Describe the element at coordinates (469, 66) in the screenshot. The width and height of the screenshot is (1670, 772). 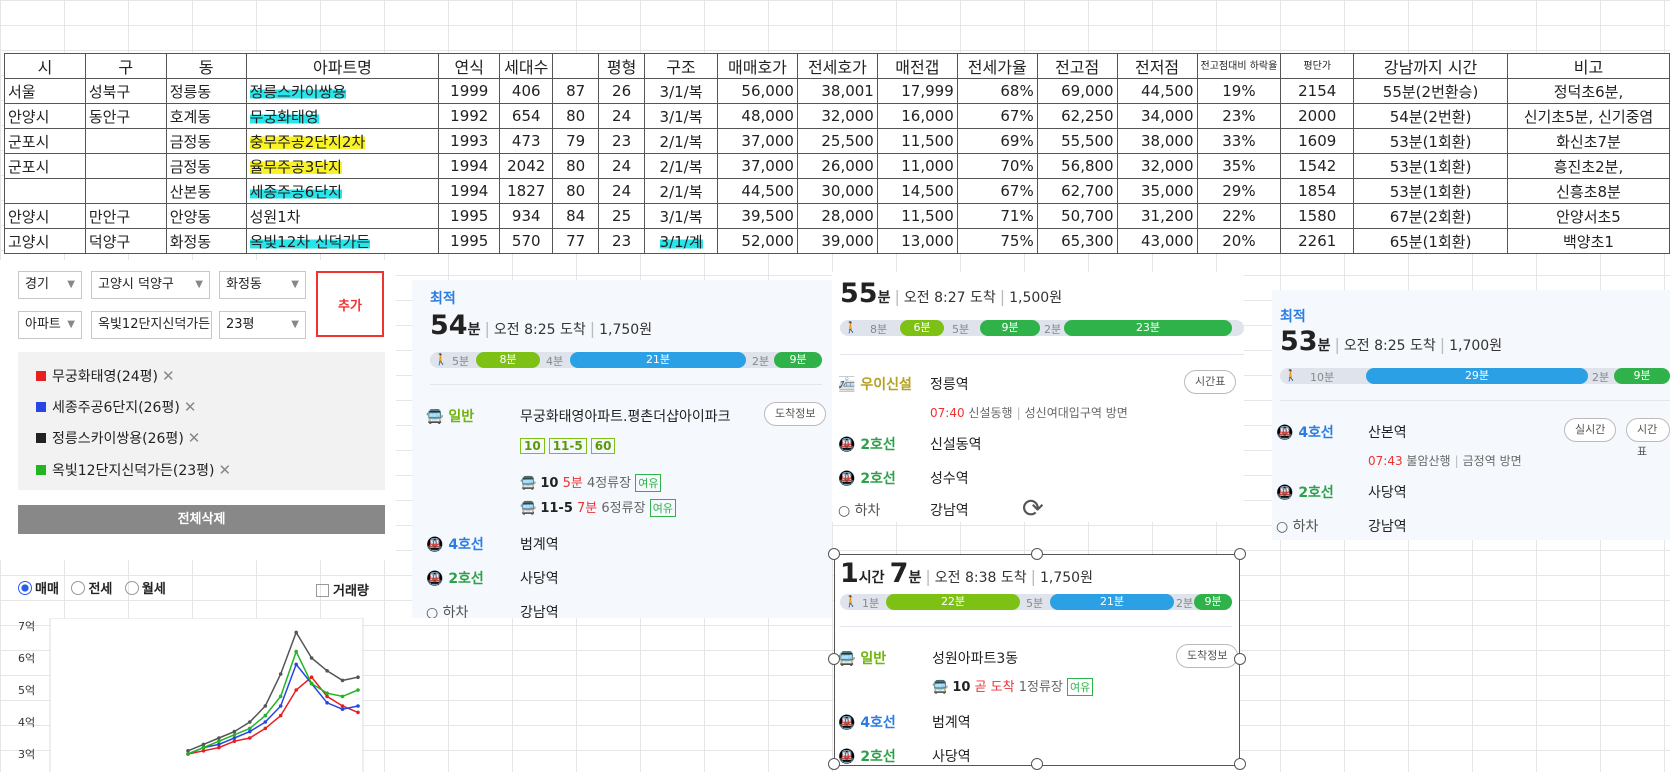
I see `column-header: 연식` at that location.